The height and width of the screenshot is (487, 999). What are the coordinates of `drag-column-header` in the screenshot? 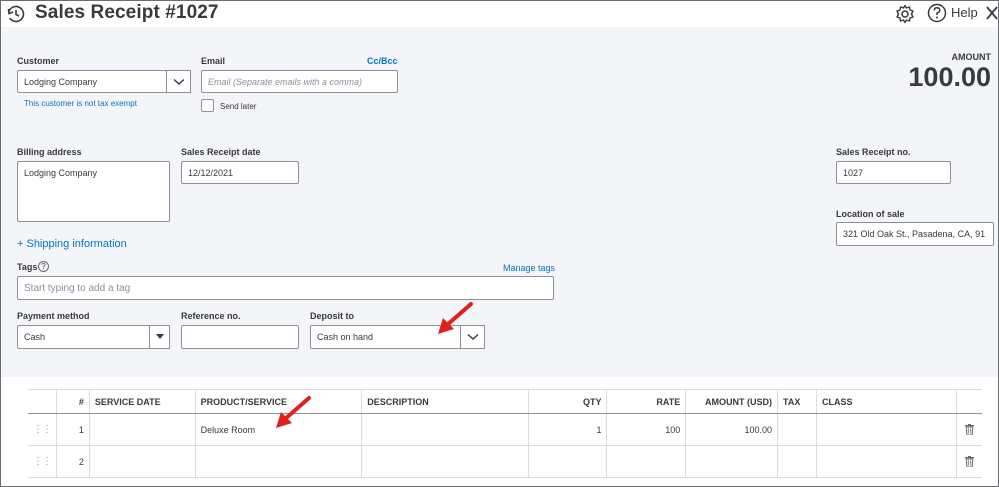 It's located at (42, 401).